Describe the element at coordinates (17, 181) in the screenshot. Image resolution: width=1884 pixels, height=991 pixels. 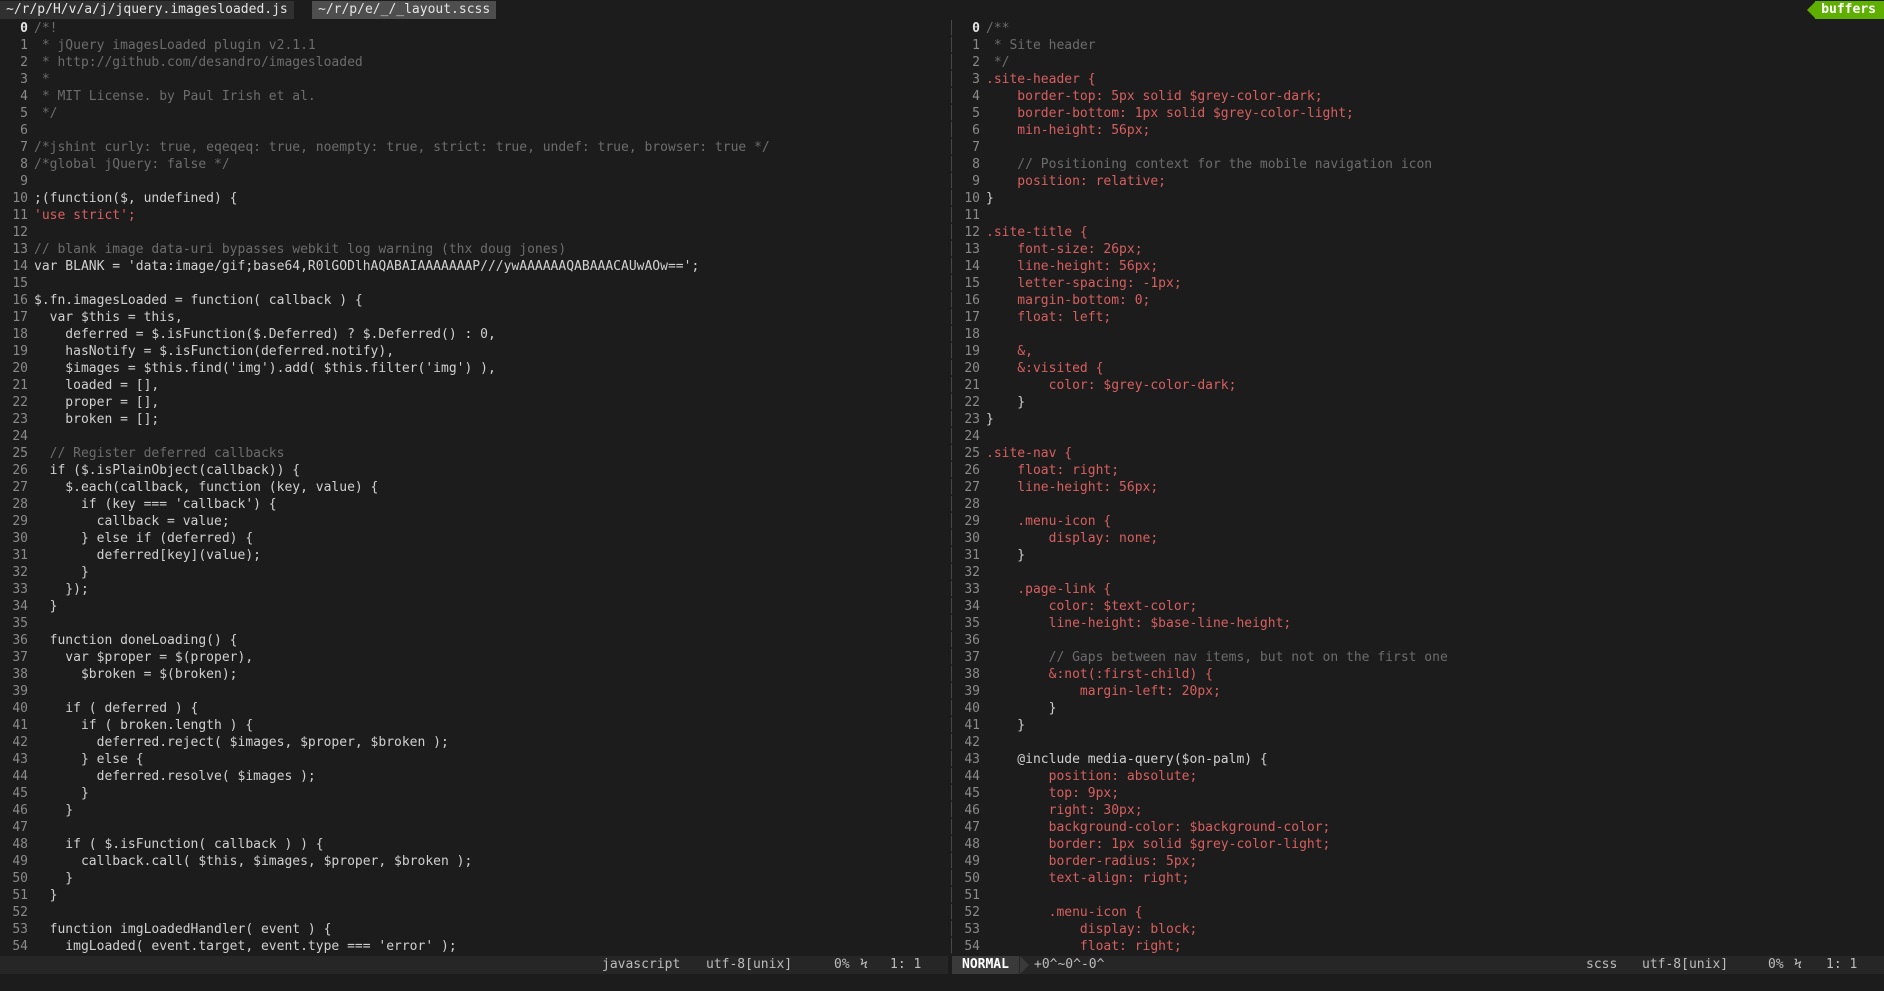
I see `code-line: 9` at that location.